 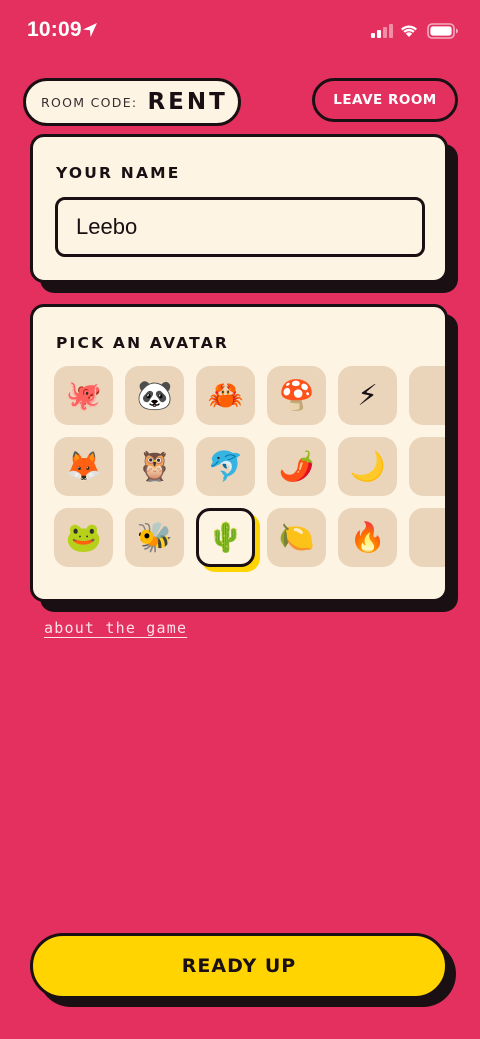 I want to click on avatar-cactus-selected: 🌵, so click(x=225, y=537).